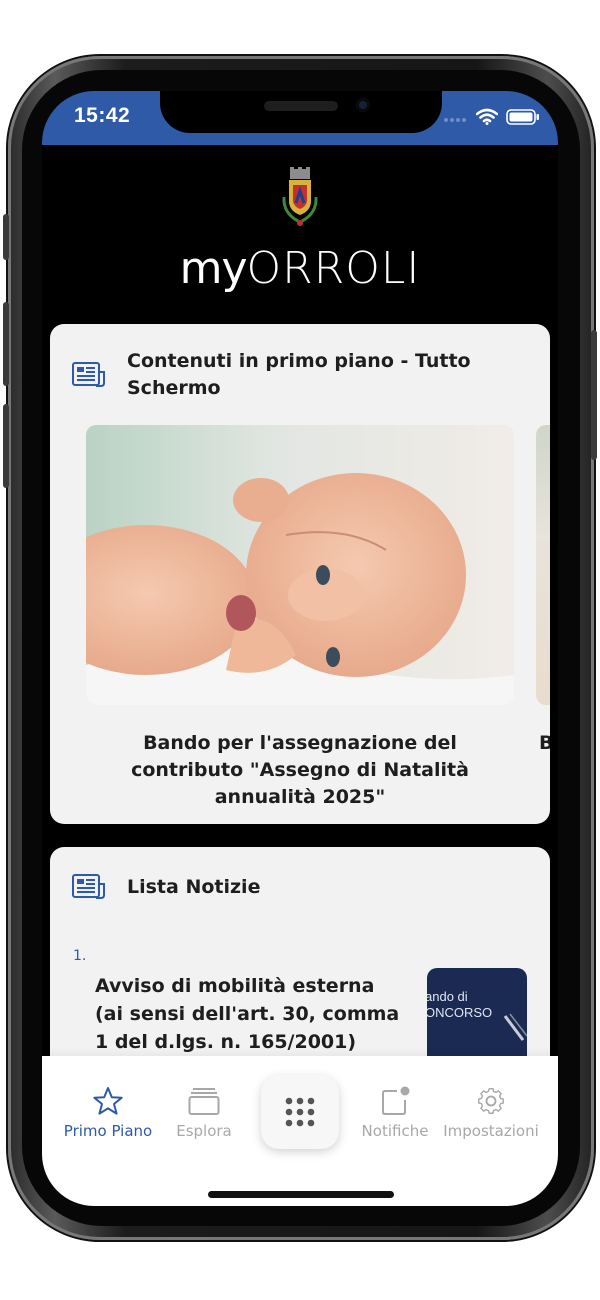 This screenshot has height=1300, width=600. What do you see at coordinates (6, 237) in the screenshot?
I see `mute-switch` at bounding box center [6, 237].